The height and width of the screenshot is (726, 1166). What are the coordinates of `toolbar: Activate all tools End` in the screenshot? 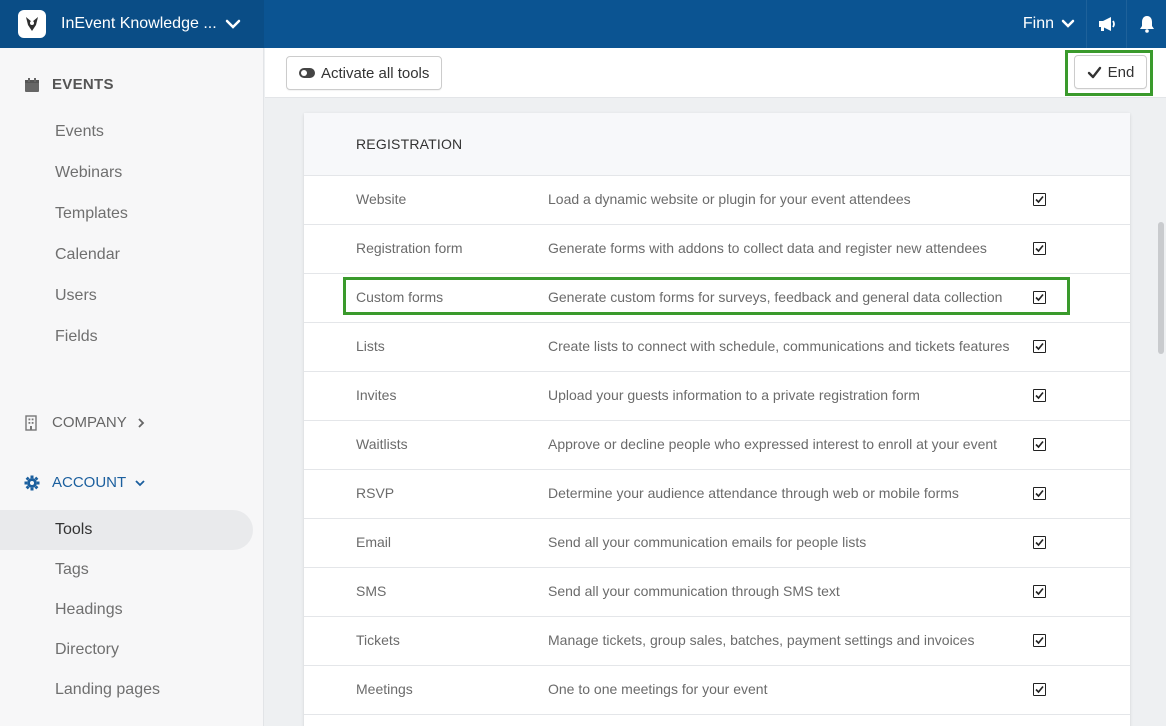 It's located at (715, 73).